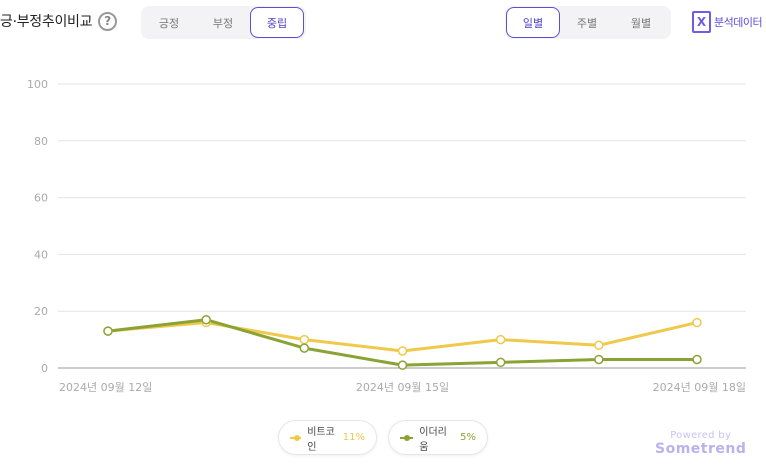 The image size is (766, 472). What do you see at coordinates (169, 22) in the screenshot?
I see `tab-positive: 긍정` at bounding box center [169, 22].